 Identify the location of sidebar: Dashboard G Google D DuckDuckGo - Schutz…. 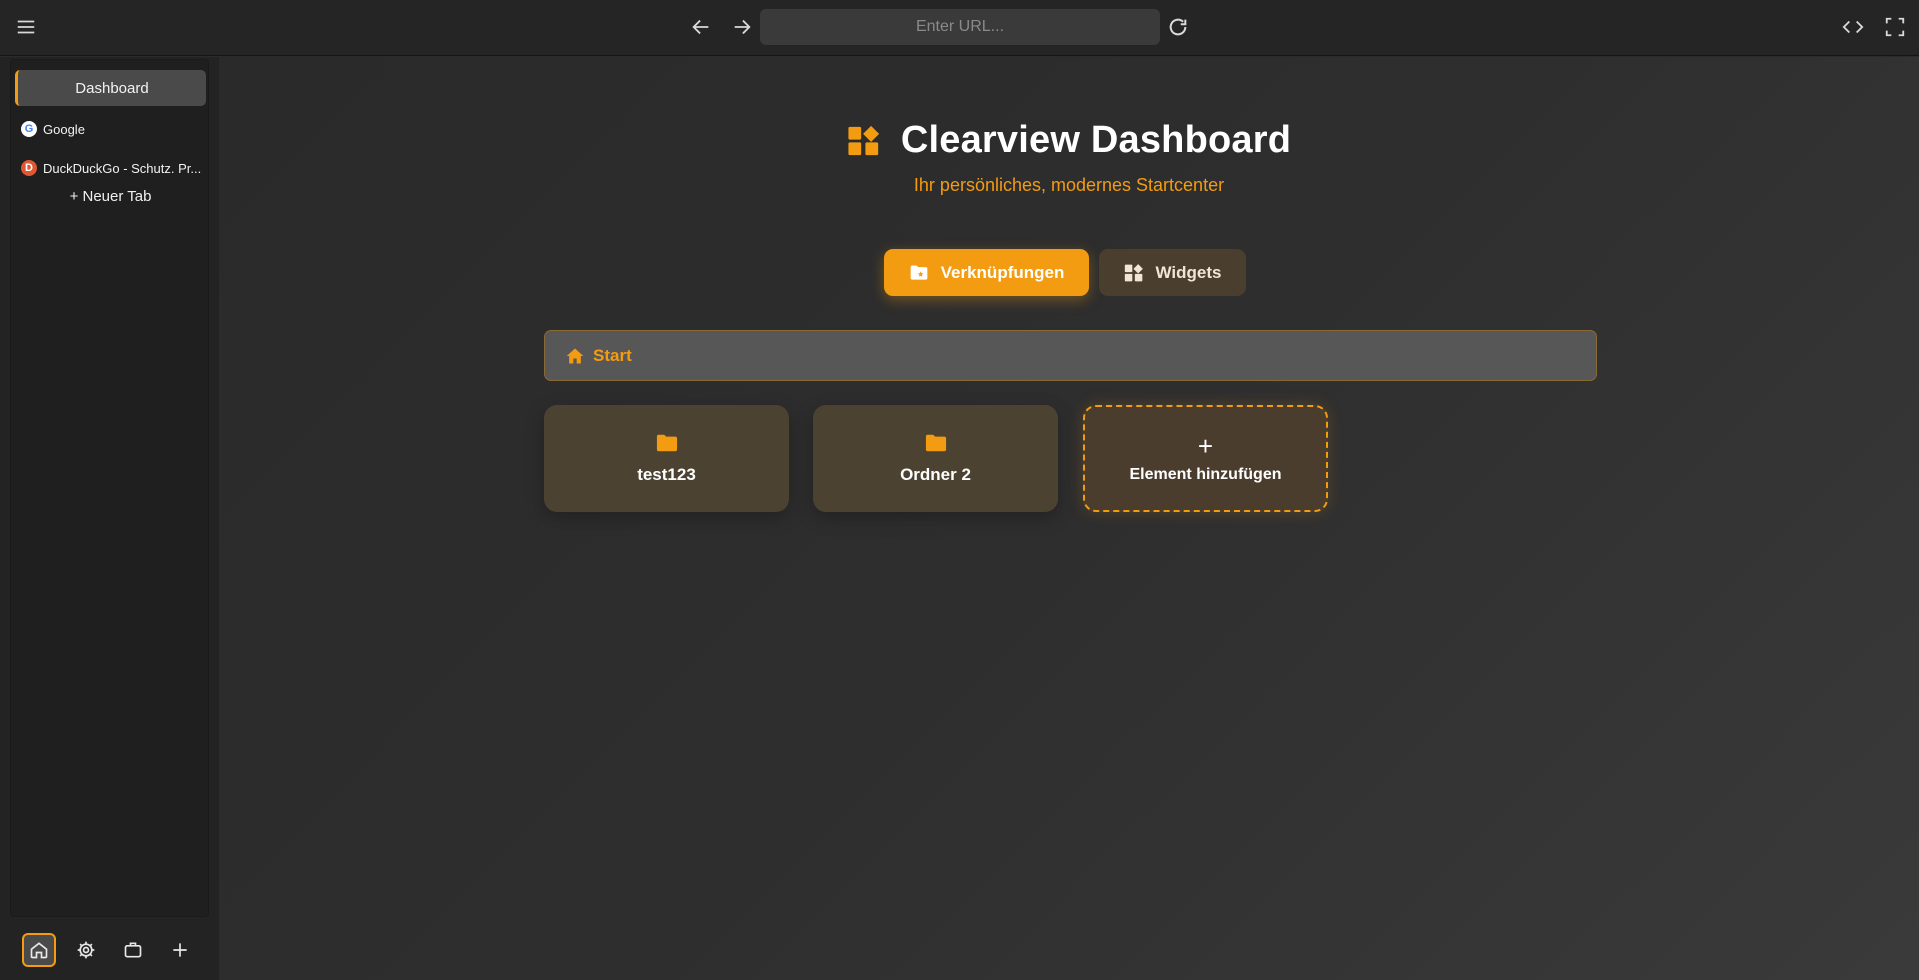
(109, 488).